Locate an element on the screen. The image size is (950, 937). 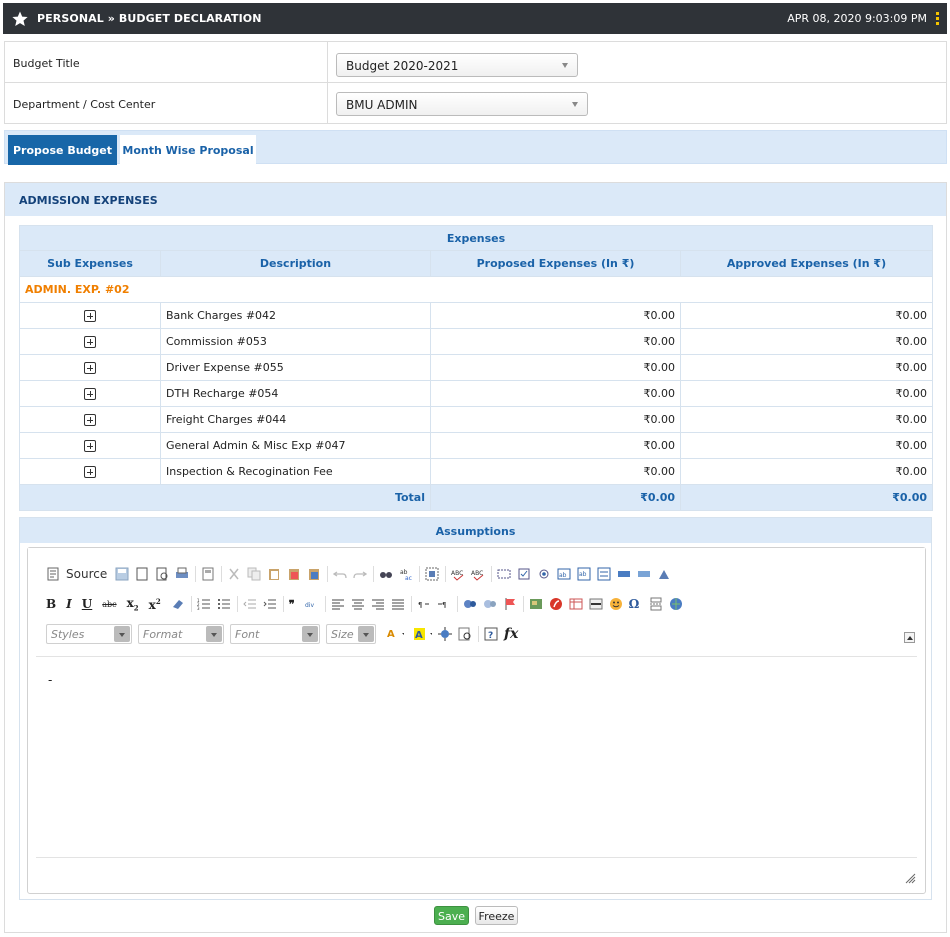
freeze-button: Freeze is located at coordinates (496, 915).